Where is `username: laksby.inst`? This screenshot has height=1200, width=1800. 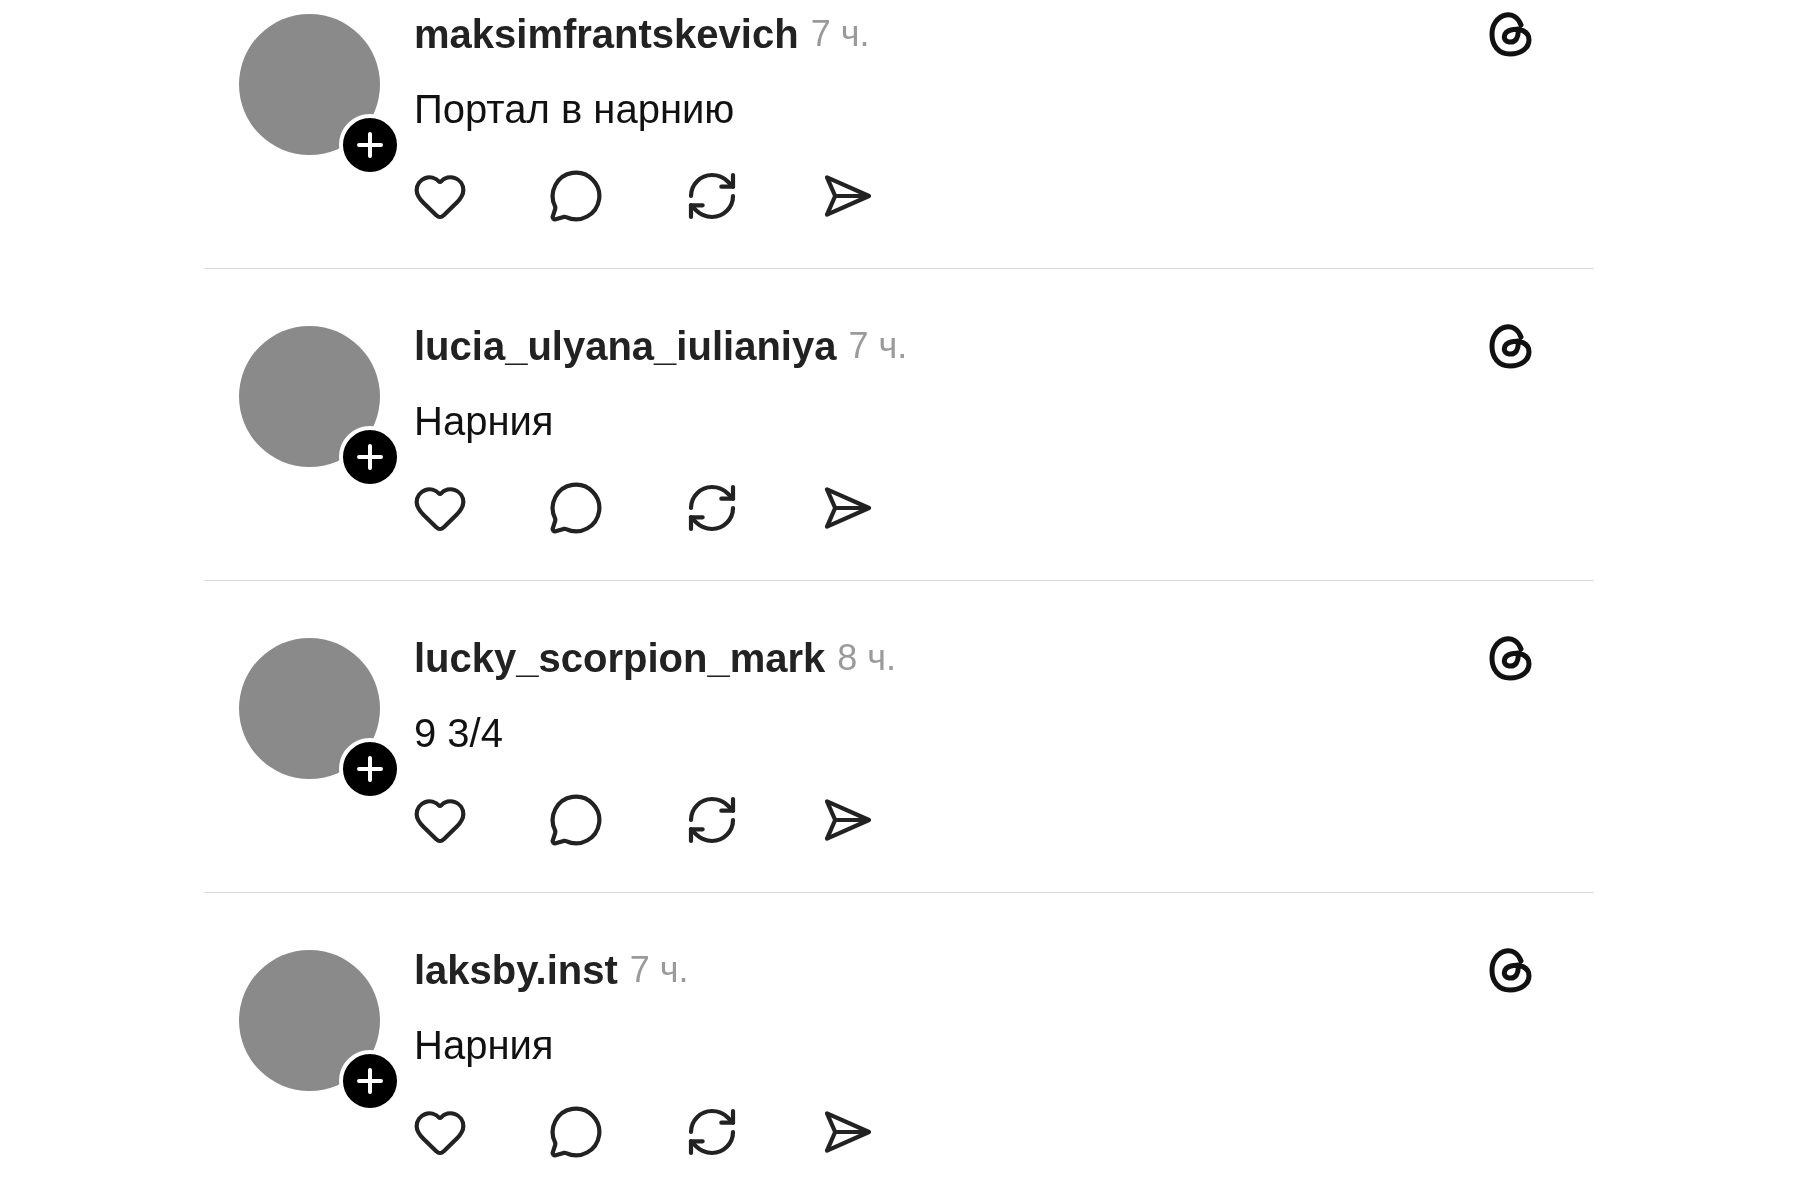
username: laksby.inst is located at coordinates (516, 970).